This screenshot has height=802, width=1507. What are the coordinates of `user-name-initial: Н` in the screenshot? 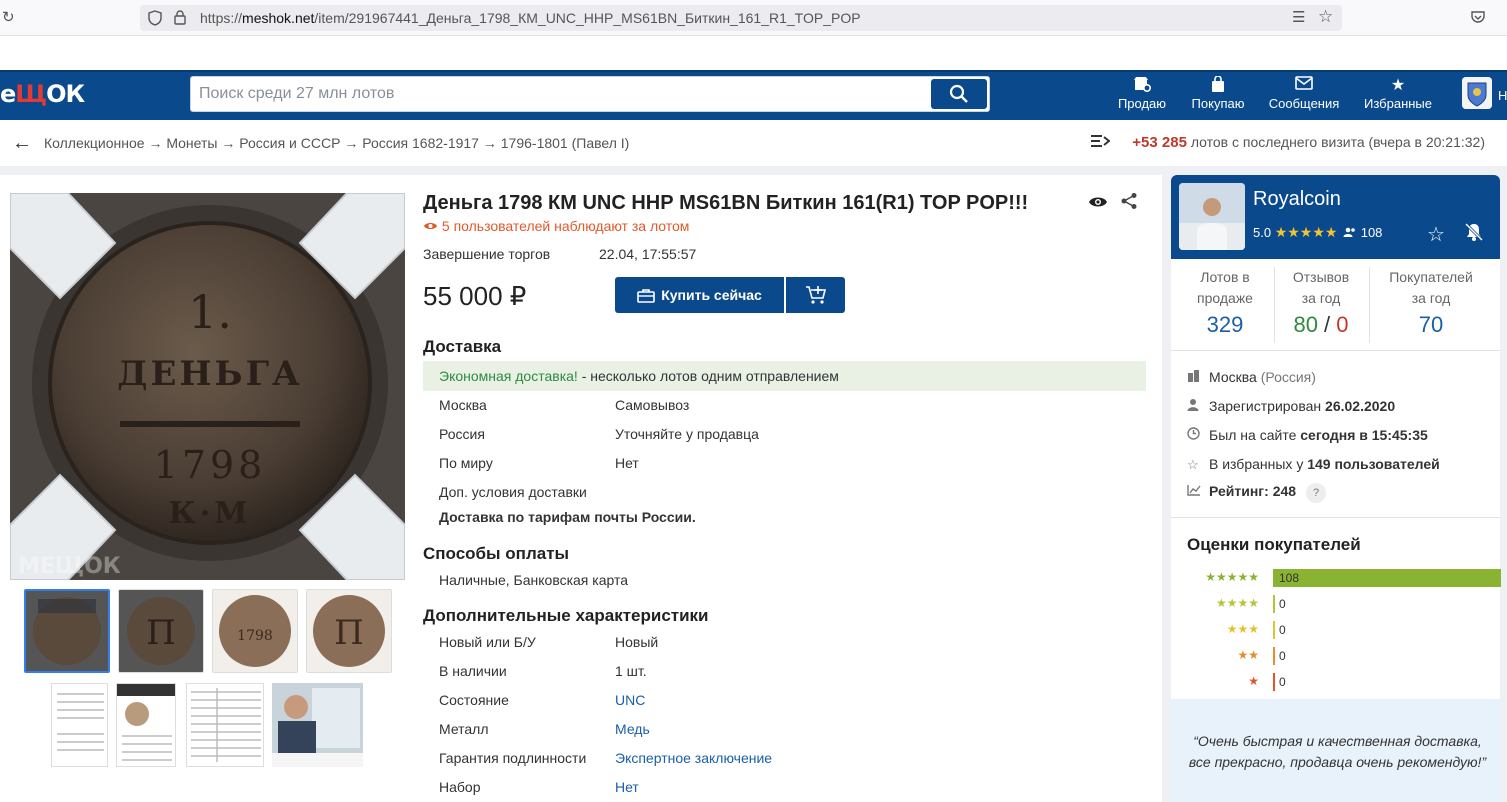 It's located at (1502, 95).